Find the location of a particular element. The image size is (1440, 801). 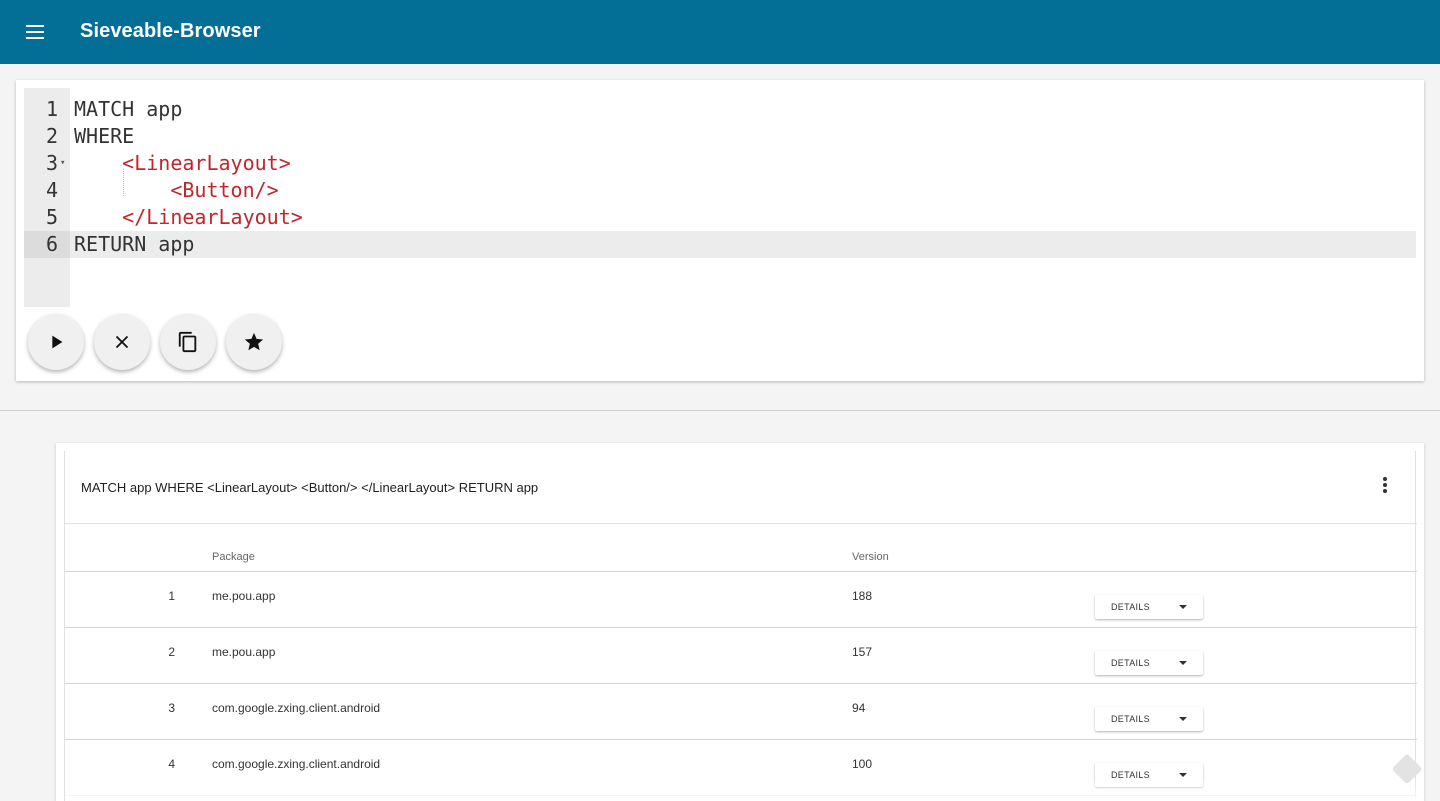

editor-line: 3 ▾ <LinearLayout> is located at coordinates (720, 163).